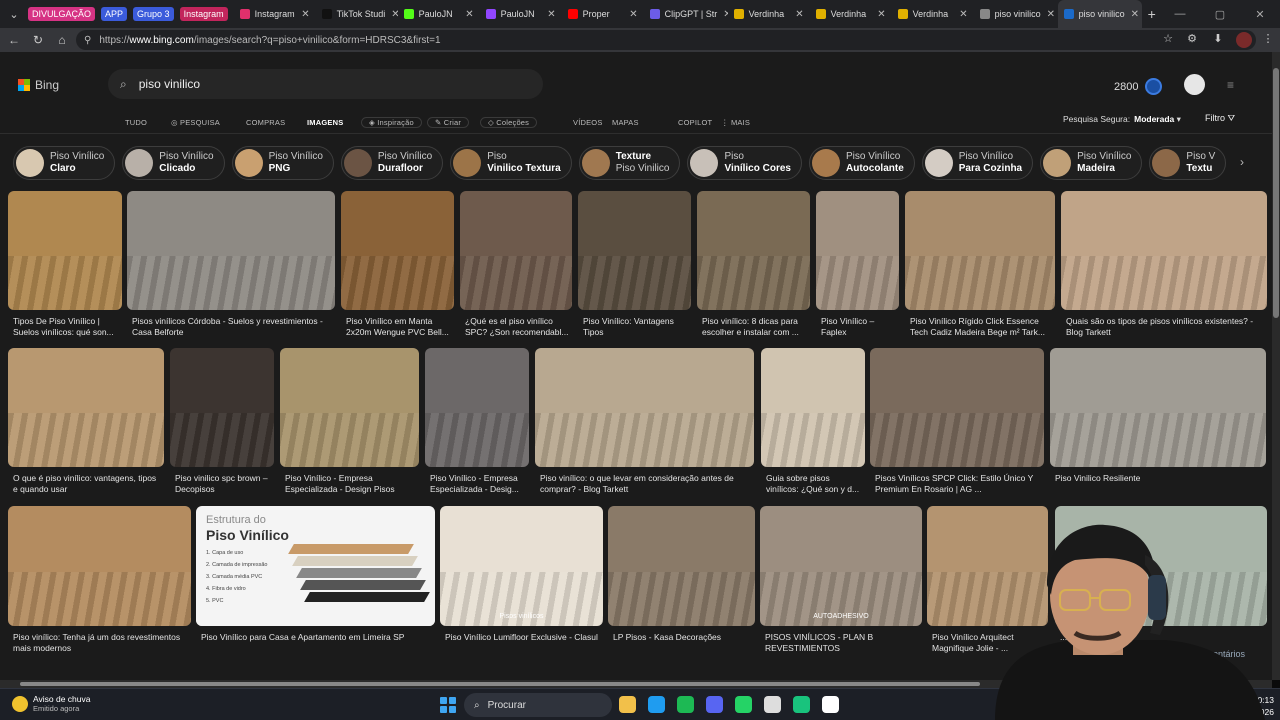  What do you see at coordinates (685, 704) in the screenshot?
I see `spotify-icon` at bounding box center [685, 704].